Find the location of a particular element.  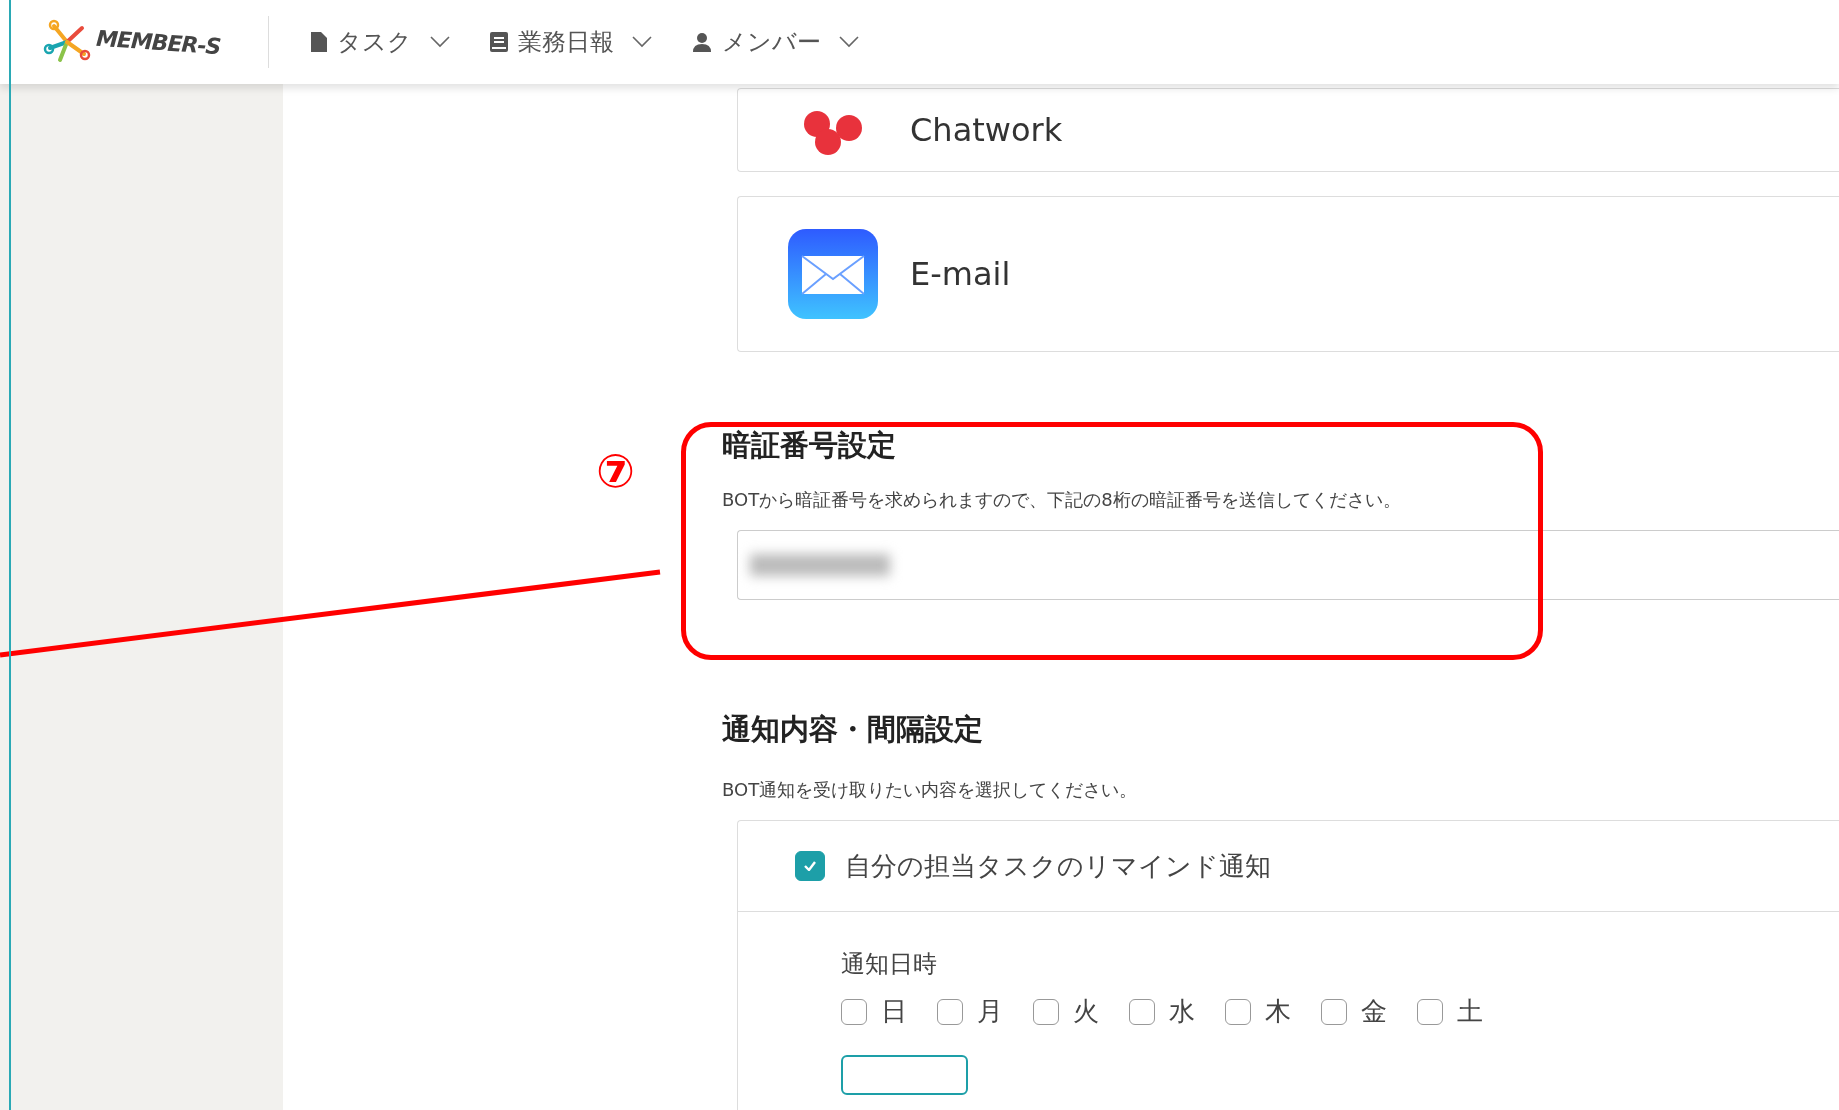

checkbox-label: 水 is located at coordinates (1182, 1011).